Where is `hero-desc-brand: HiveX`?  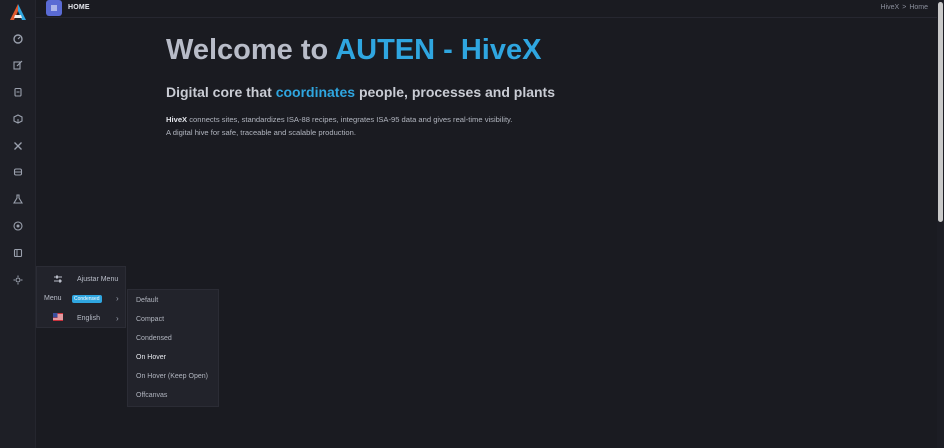
hero-desc-brand: HiveX is located at coordinates (177, 119).